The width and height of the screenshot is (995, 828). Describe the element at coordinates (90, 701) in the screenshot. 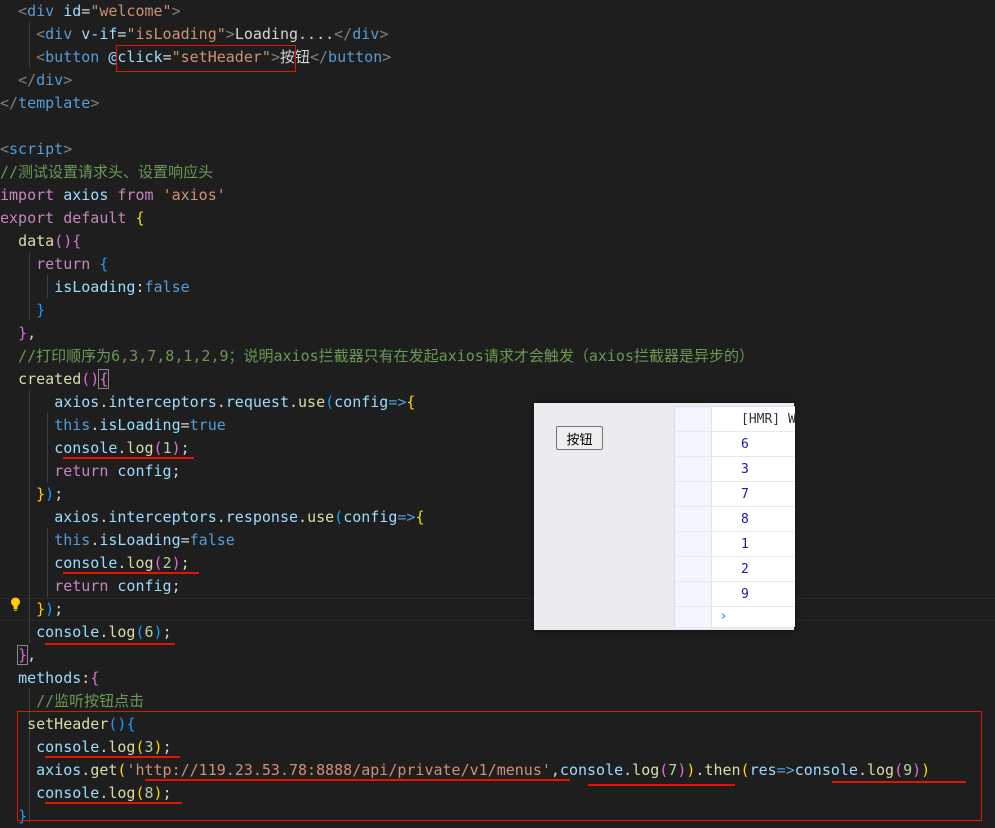

I see `code-line: //监听按钮点击` at that location.